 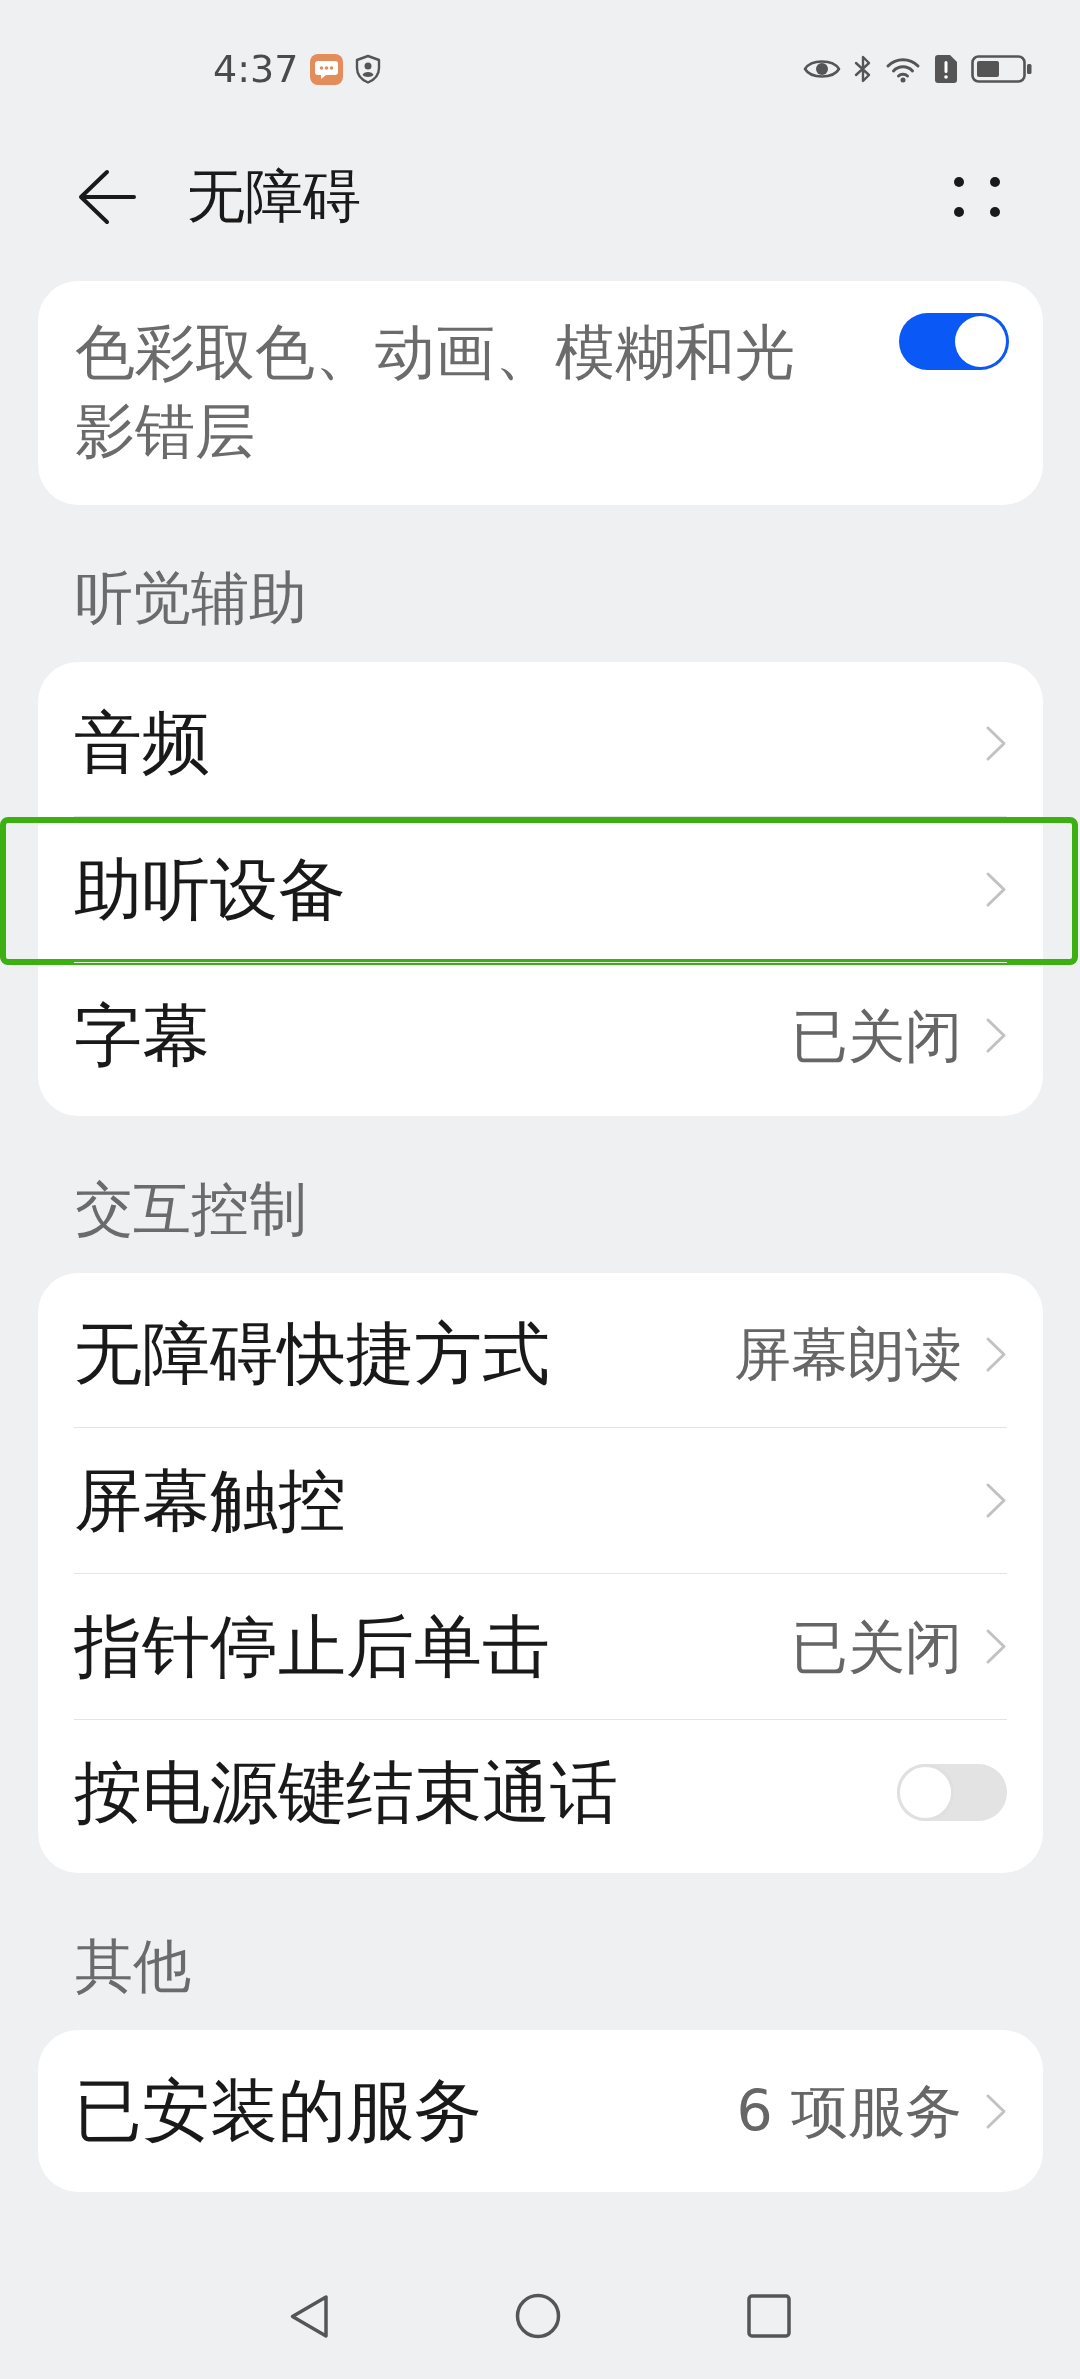 I want to click on setting-label: 音频, so click(x=142, y=743).